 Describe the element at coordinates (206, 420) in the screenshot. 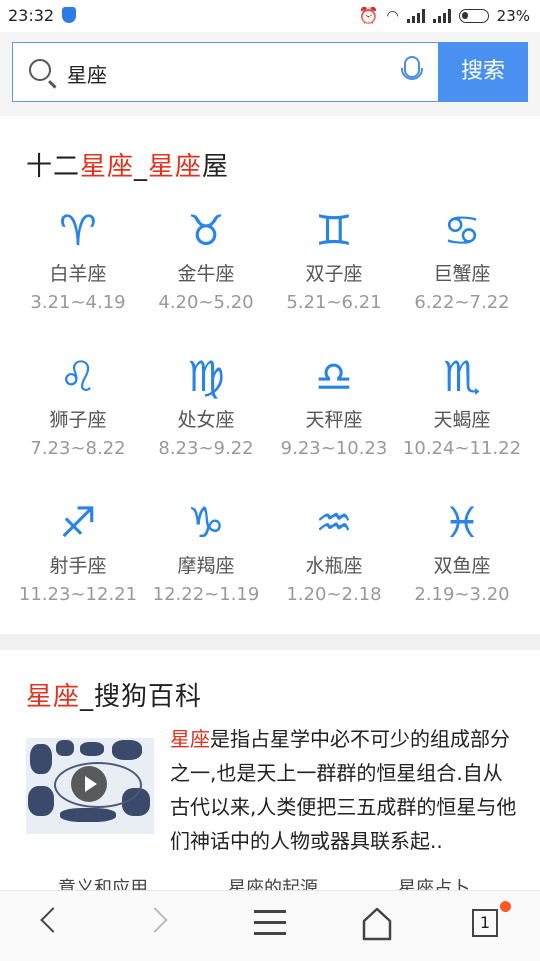

I see `zodiac-name: 处女座` at that location.